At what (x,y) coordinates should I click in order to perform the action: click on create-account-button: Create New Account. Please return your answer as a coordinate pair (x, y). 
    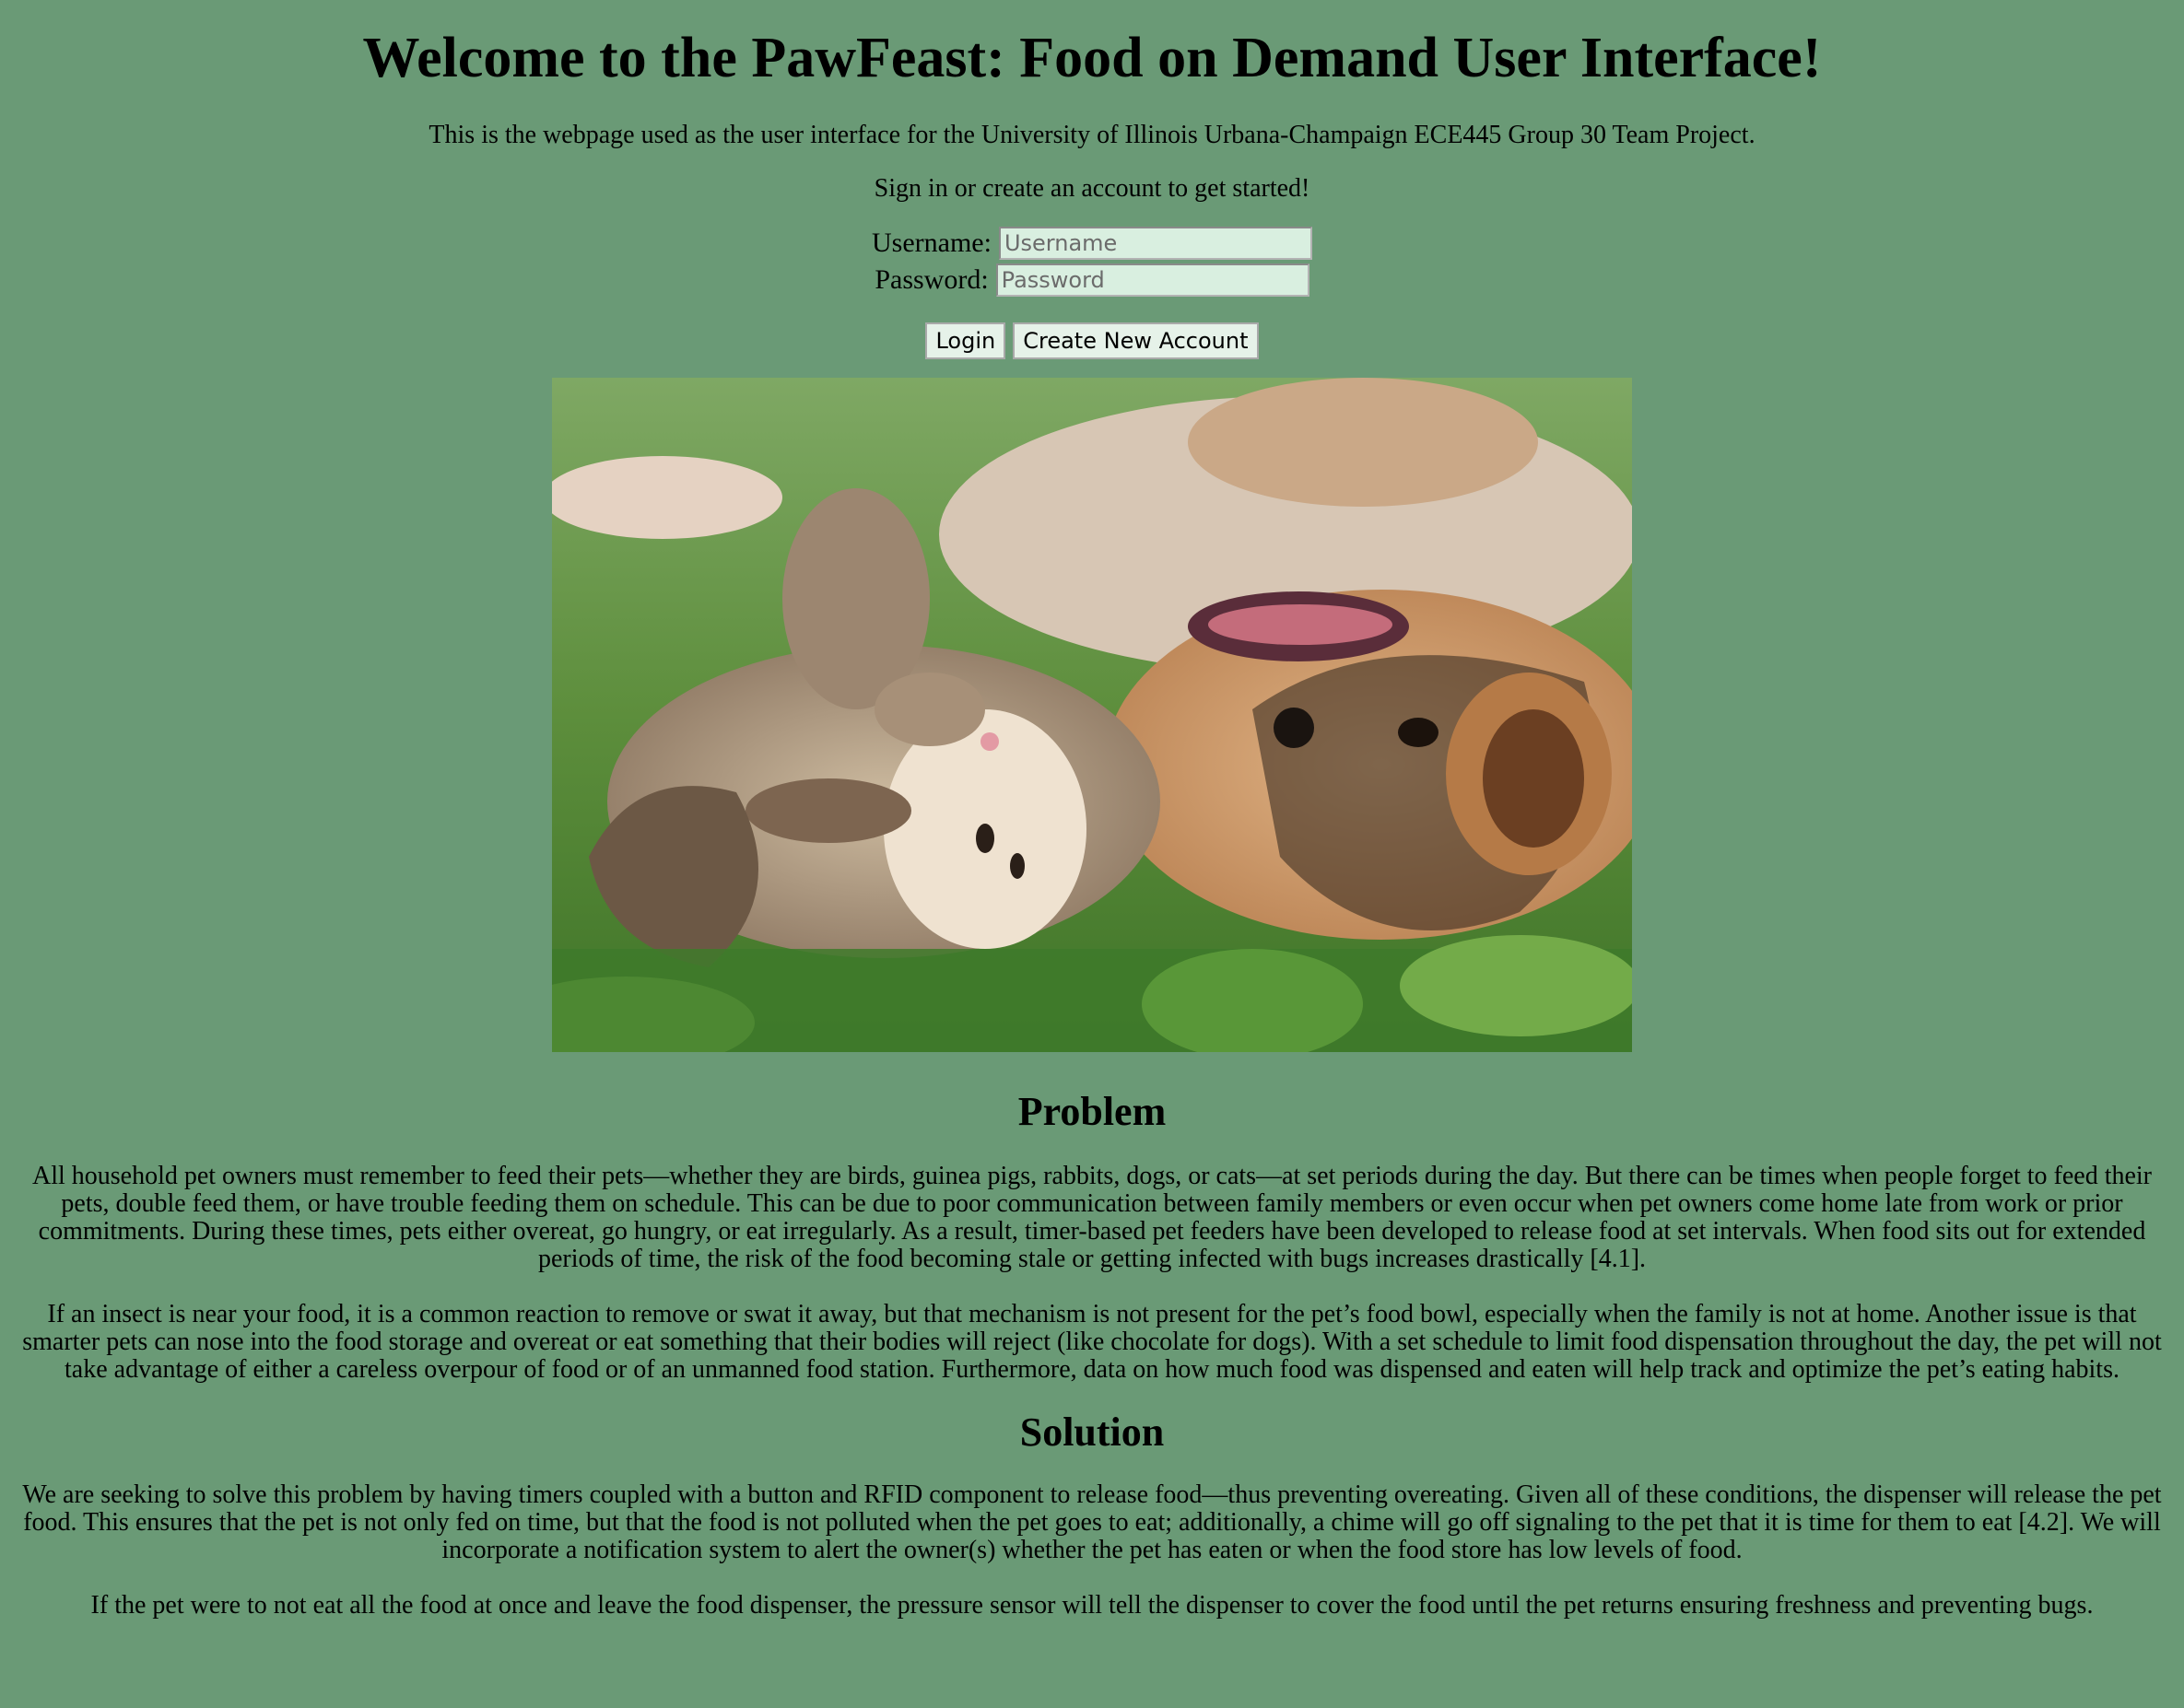
    Looking at the image, I should click on (1136, 340).